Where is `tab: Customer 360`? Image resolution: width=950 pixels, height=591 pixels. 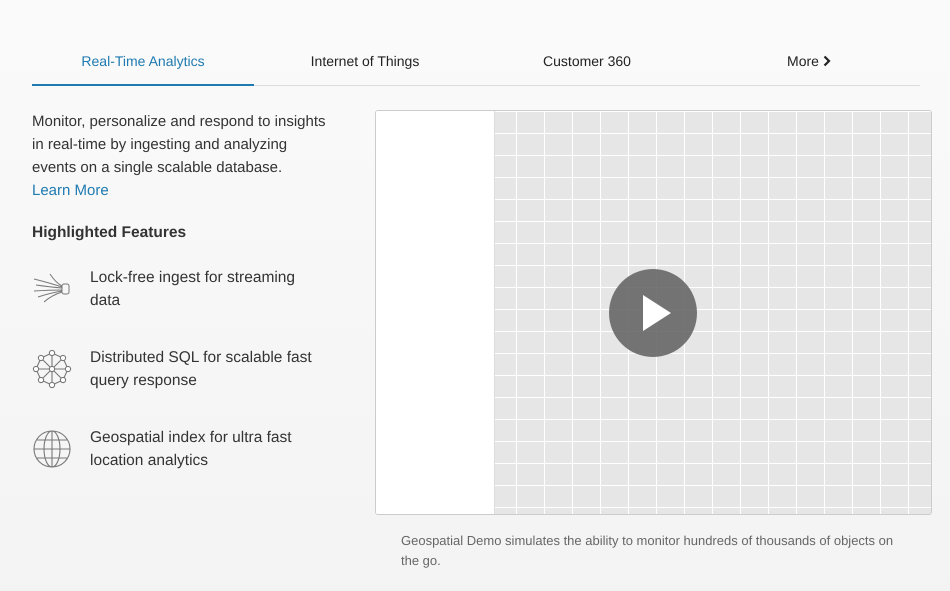 tab: Customer 360 is located at coordinates (587, 65).